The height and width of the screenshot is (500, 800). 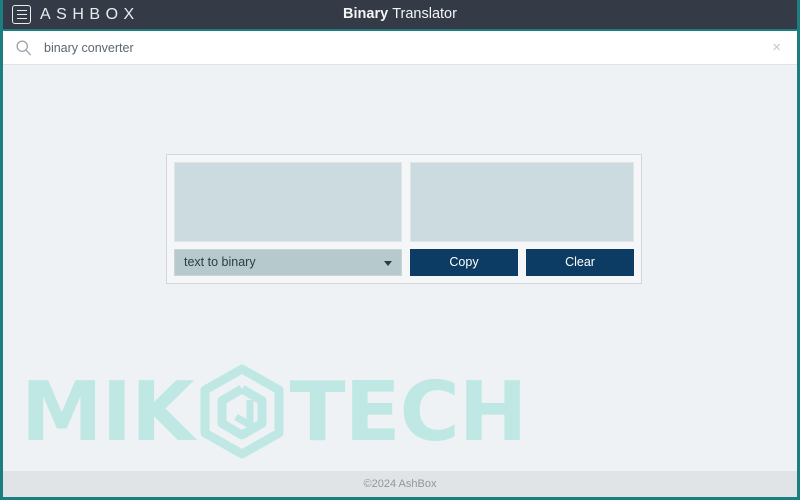 What do you see at coordinates (23, 47) in the screenshot?
I see `search-icon` at bounding box center [23, 47].